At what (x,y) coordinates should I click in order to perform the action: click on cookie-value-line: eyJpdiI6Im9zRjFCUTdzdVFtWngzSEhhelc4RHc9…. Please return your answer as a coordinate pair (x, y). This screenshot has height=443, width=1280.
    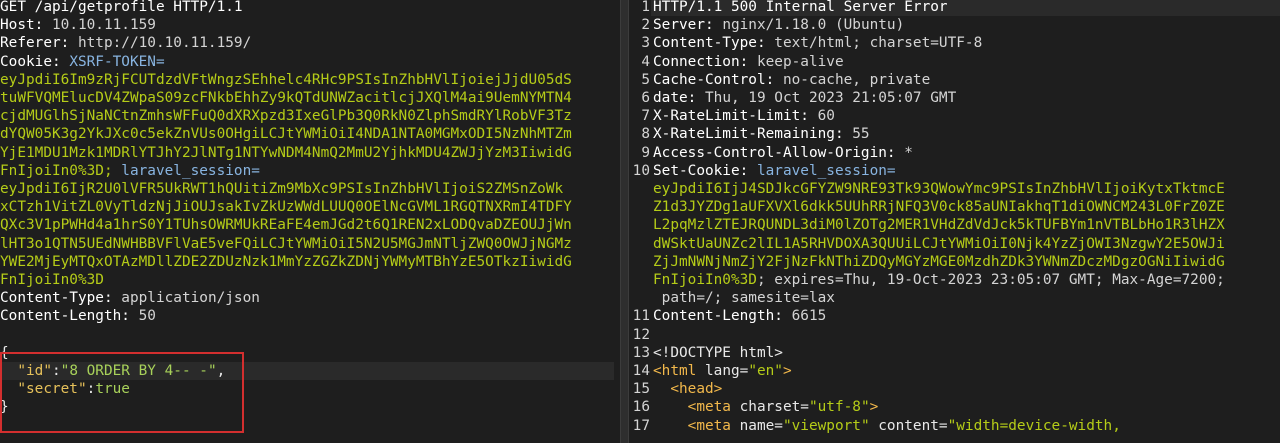
    Looking at the image, I should click on (286, 80).